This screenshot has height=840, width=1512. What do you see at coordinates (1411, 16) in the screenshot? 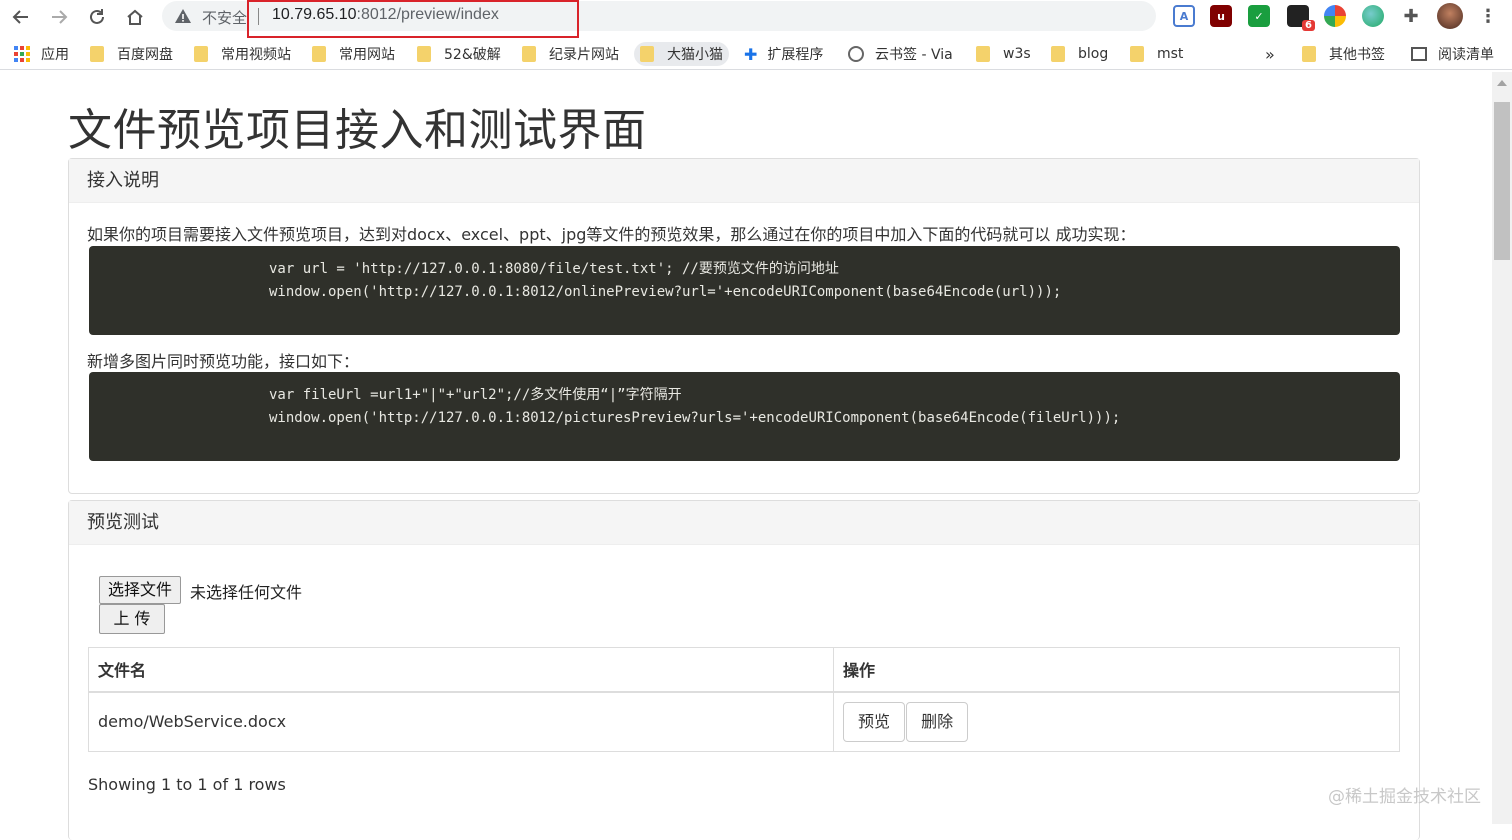
I see `puzzle-extensions-icon: ✚` at bounding box center [1411, 16].